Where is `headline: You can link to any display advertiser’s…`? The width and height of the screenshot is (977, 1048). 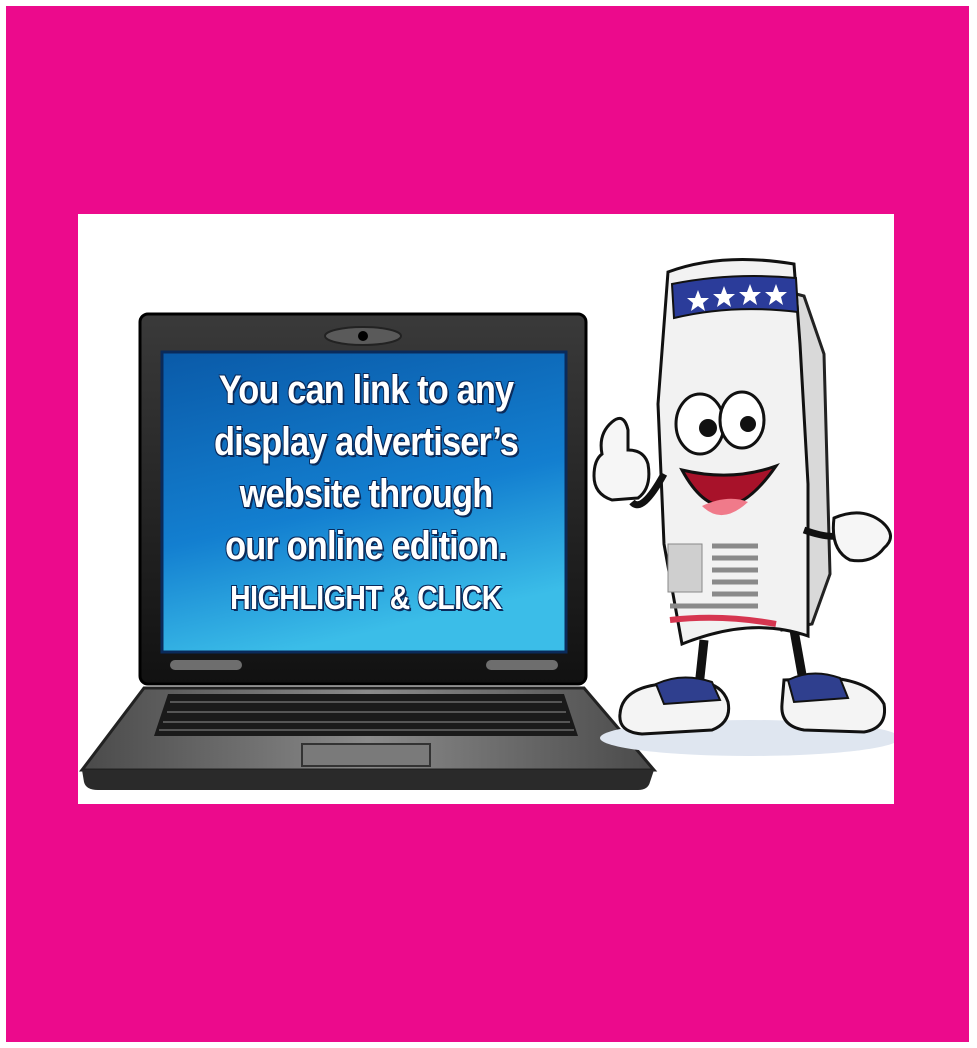 headline: You can link to any display advertiser’s… is located at coordinates (366, 468).